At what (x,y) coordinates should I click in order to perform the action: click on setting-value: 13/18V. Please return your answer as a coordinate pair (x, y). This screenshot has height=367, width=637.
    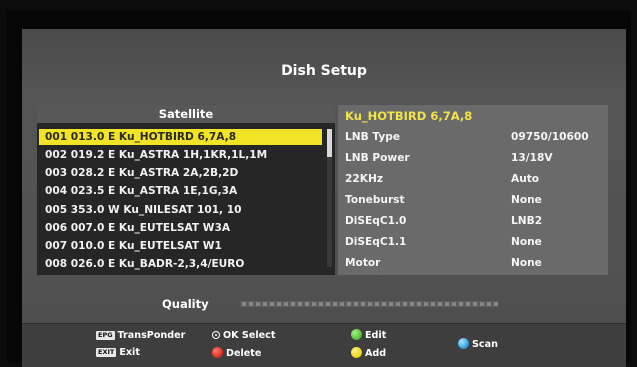
    Looking at the image, I should click on (532, 158).